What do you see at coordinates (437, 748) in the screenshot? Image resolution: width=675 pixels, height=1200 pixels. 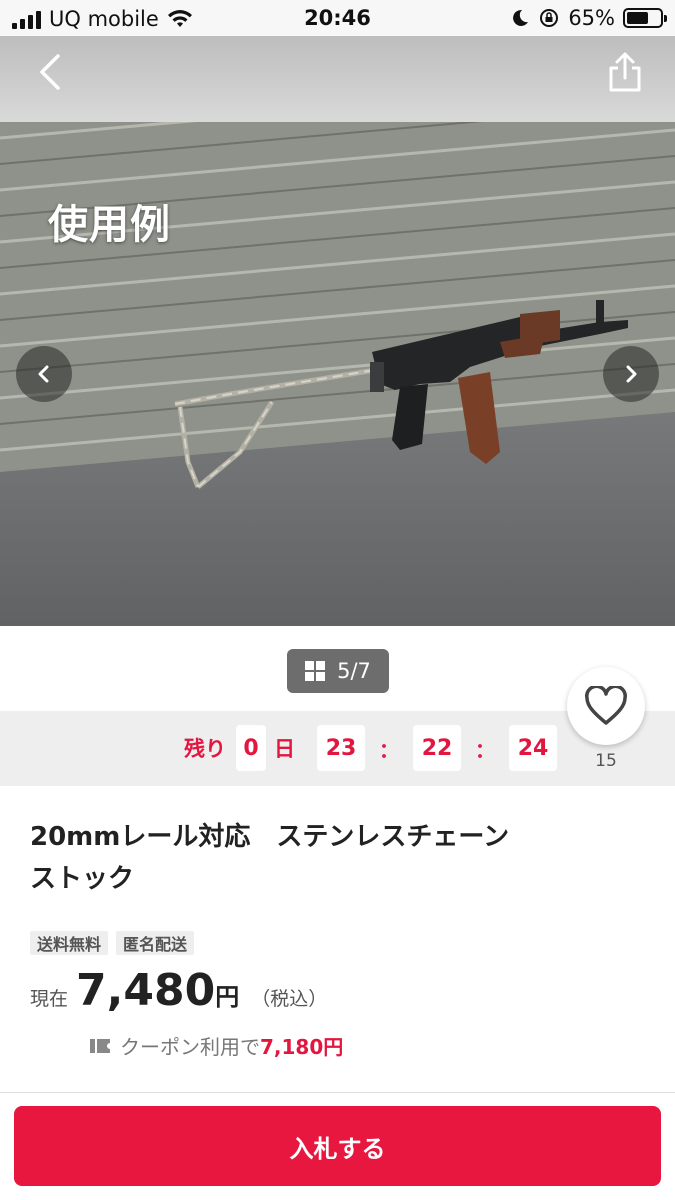 I see `countdown-minutes: 22` at bounding box center [437, 748].